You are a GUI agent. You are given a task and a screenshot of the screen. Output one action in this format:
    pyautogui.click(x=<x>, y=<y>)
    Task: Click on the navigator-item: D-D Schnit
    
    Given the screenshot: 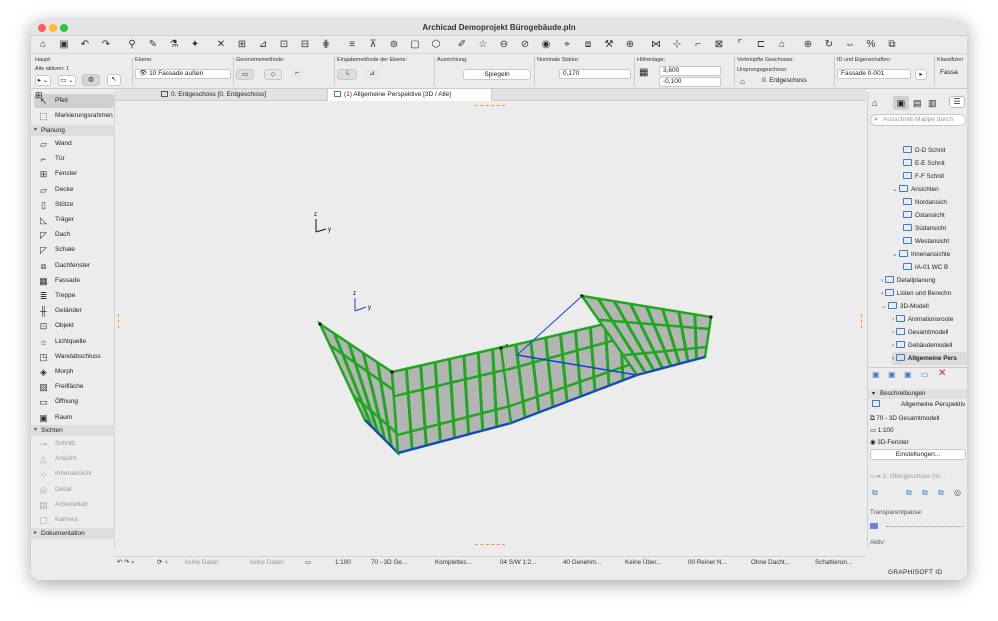 What is the action you would take?
    pyautogui.click(x=924, y=150)
    